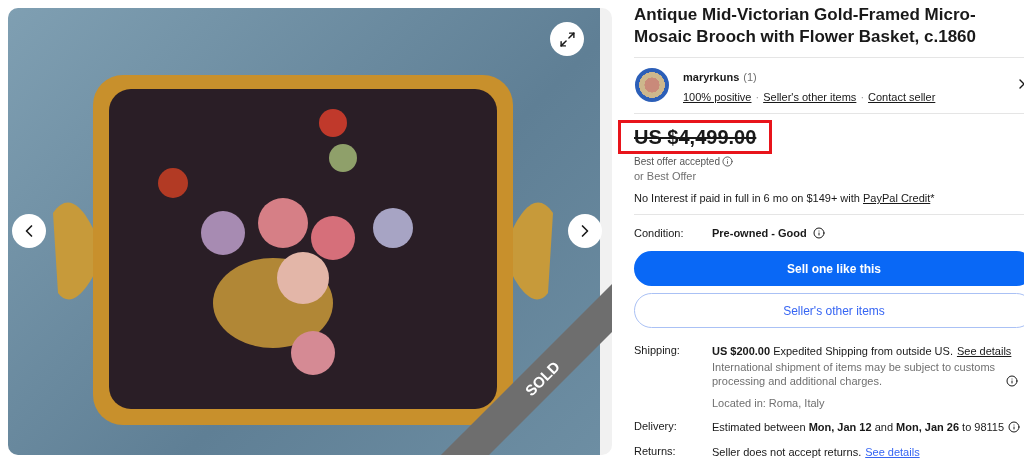  I want to click on paypal-credit-link: PayPal Credit, so click(897, 198).